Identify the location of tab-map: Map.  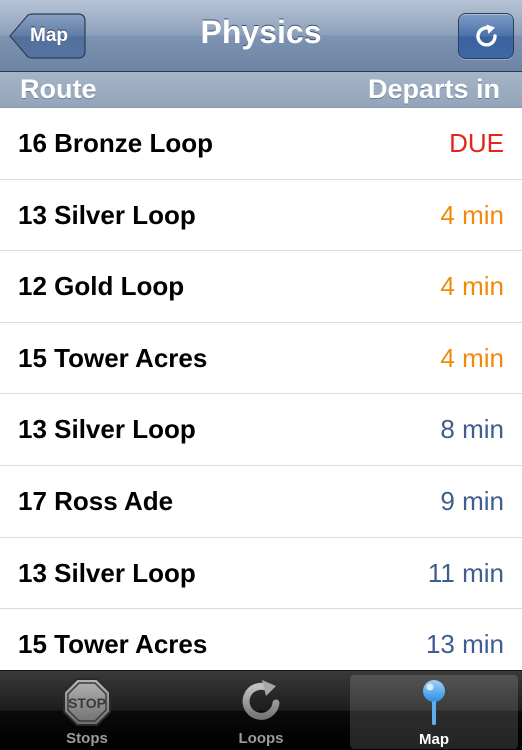
(434, 712).